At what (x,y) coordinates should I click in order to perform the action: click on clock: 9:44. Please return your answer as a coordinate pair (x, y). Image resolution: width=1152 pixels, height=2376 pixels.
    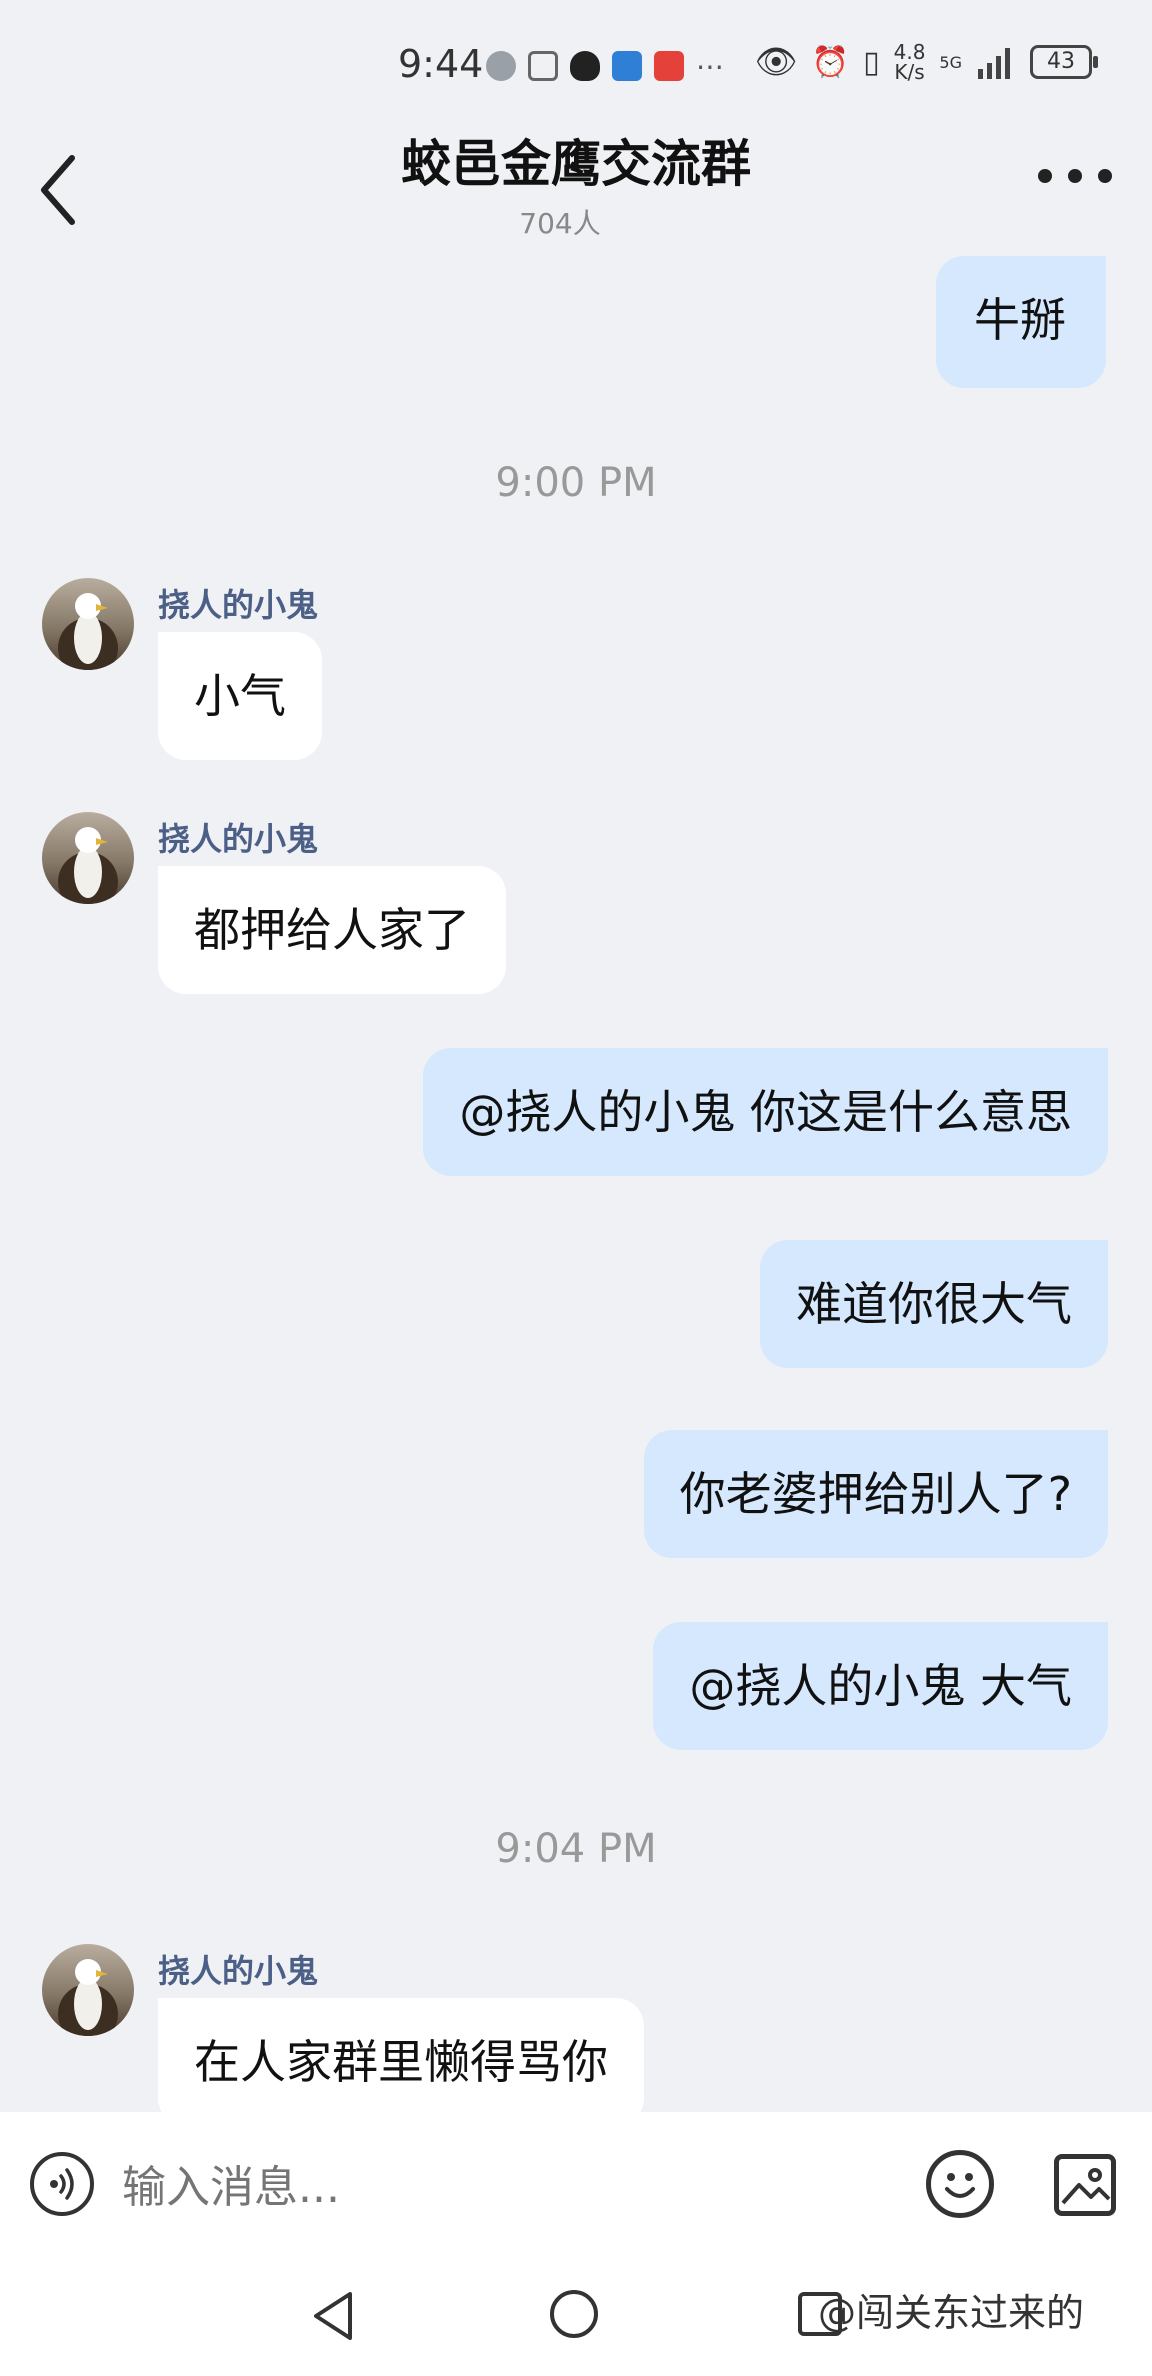
    Looking at the image, I should click on (441, 64).